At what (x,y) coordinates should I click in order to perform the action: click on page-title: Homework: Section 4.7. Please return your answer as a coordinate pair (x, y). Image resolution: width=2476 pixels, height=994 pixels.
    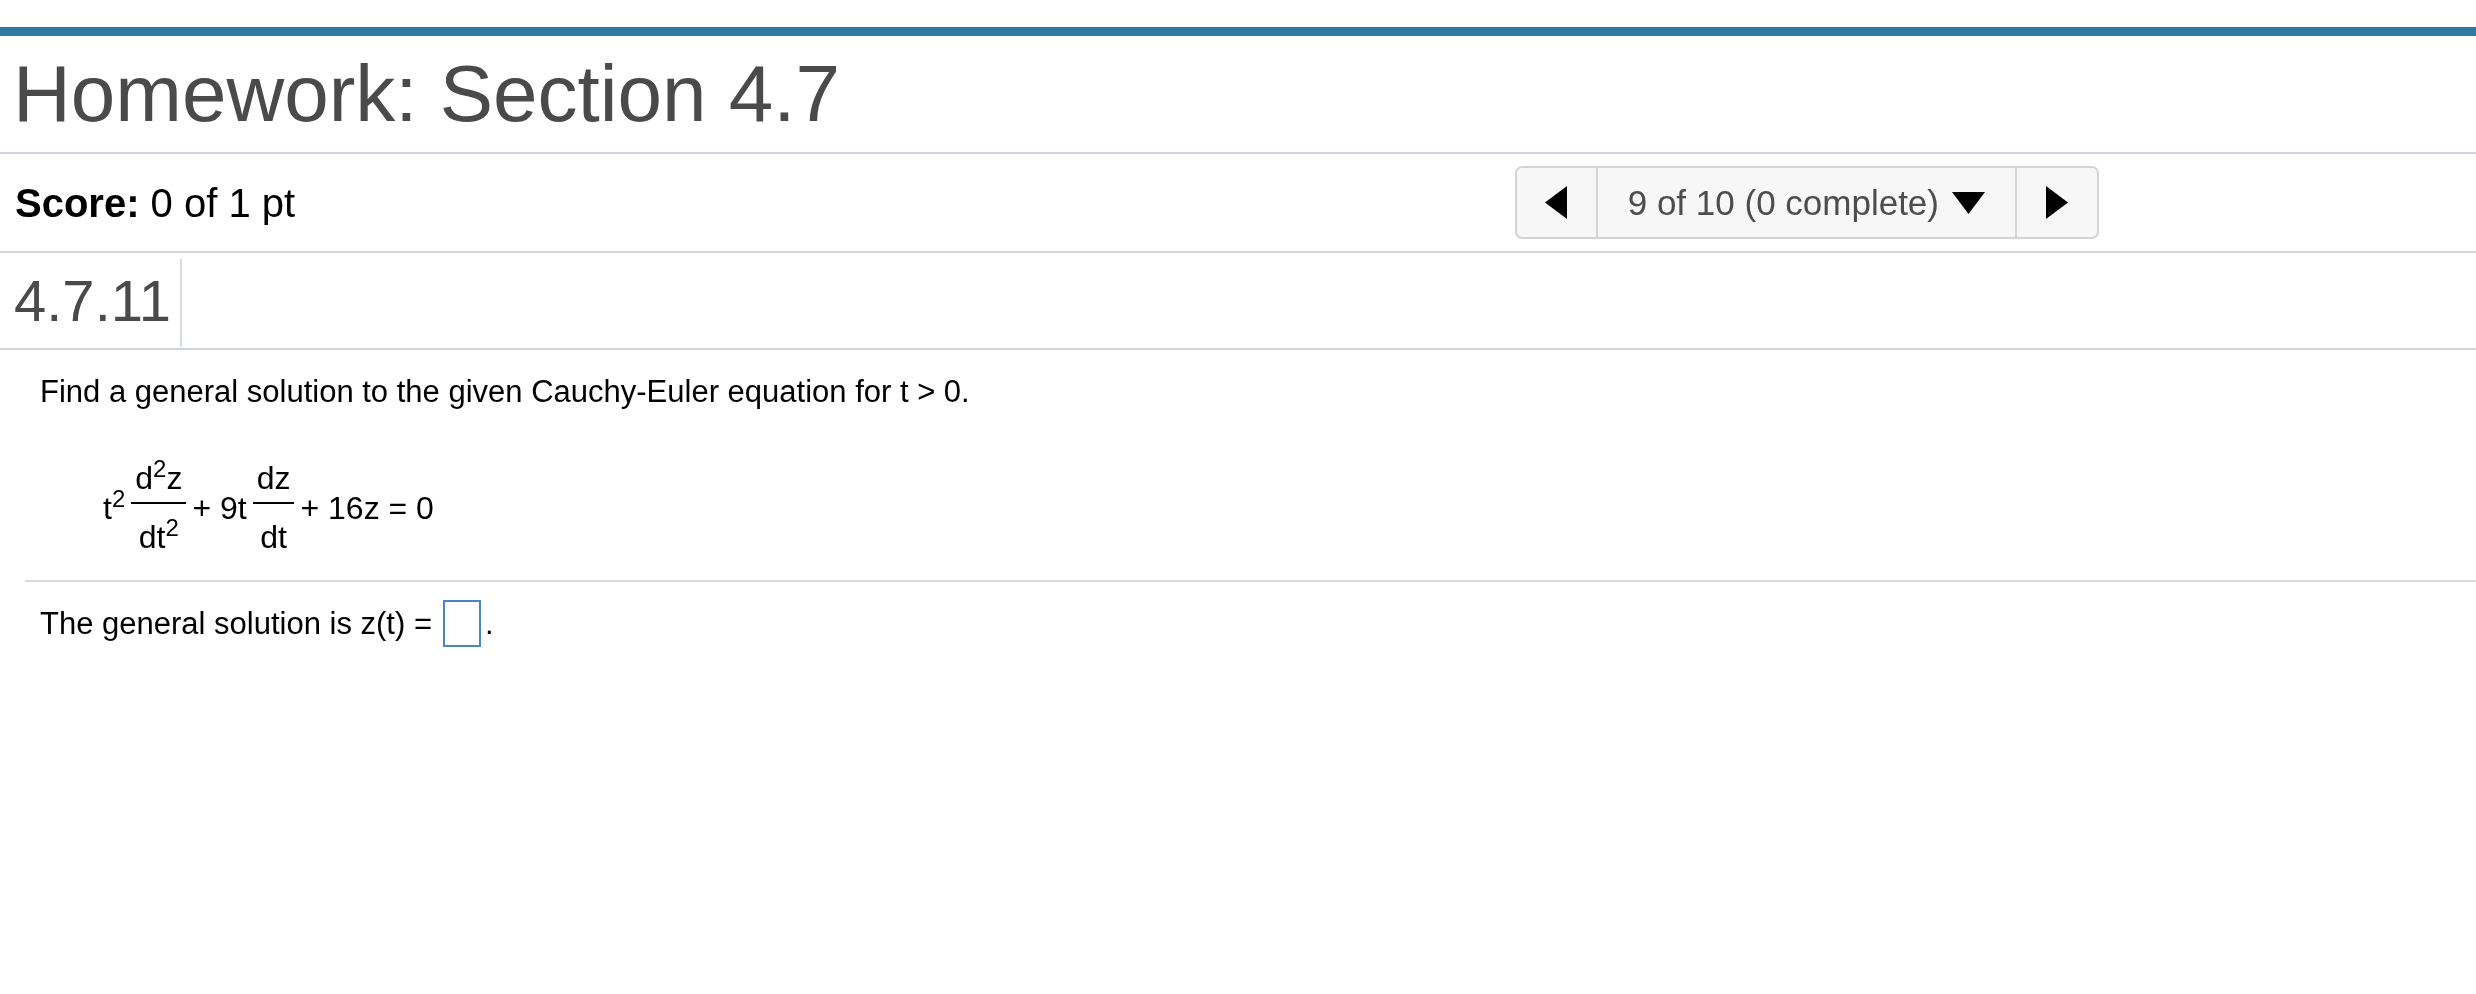
    Looking at the image, I should click on (427, 94).